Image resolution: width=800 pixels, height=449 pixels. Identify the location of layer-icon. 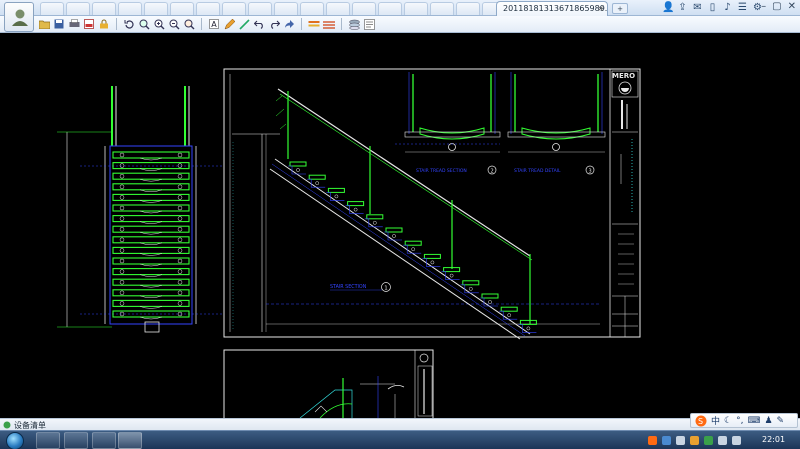
(314, 24).